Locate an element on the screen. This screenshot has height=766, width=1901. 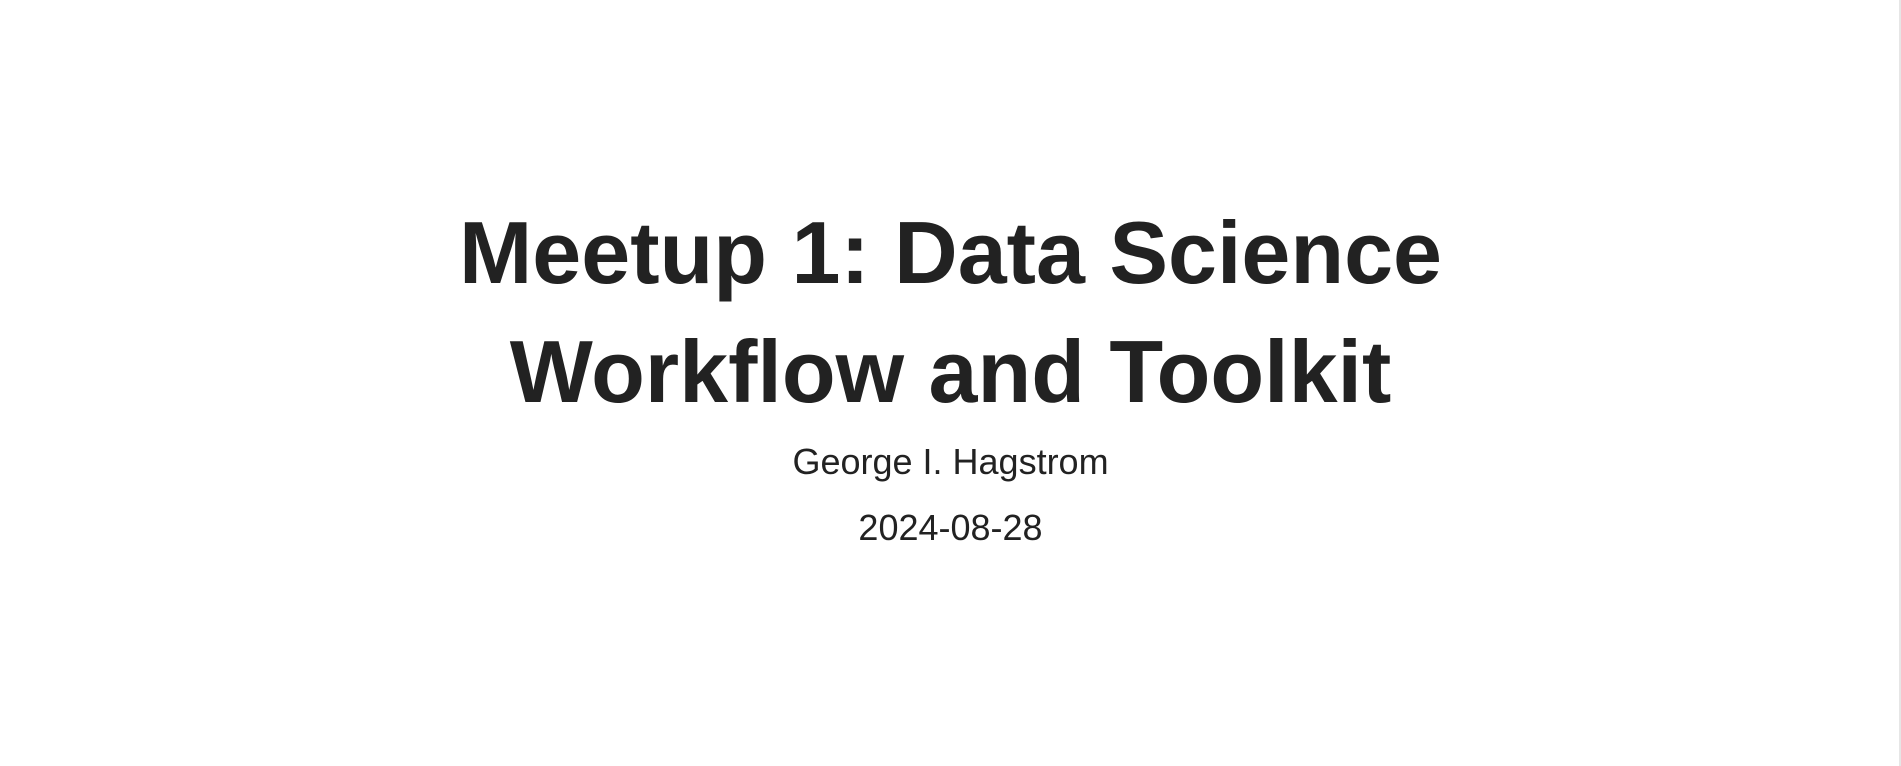
presentation-date: 2024-08-28 is located at coordinates (950, 527).